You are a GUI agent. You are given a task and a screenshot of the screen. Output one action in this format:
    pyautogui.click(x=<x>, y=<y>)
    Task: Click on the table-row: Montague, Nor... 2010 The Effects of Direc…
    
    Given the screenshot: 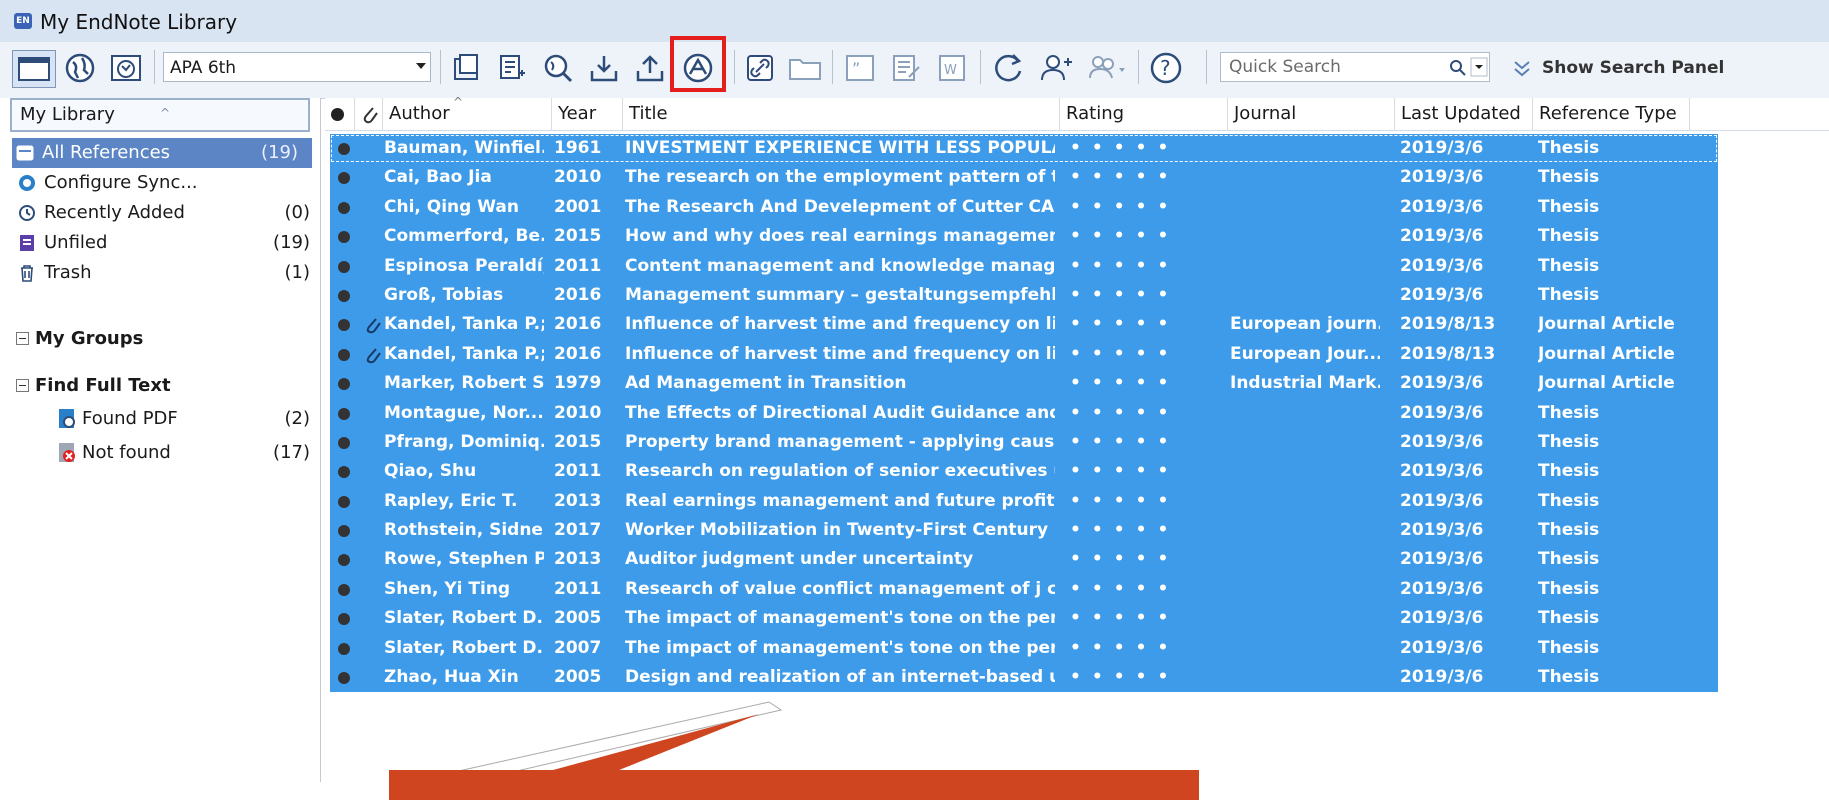 What is the action you would take?
    pyautogui.click(x=1024, y=413)
    